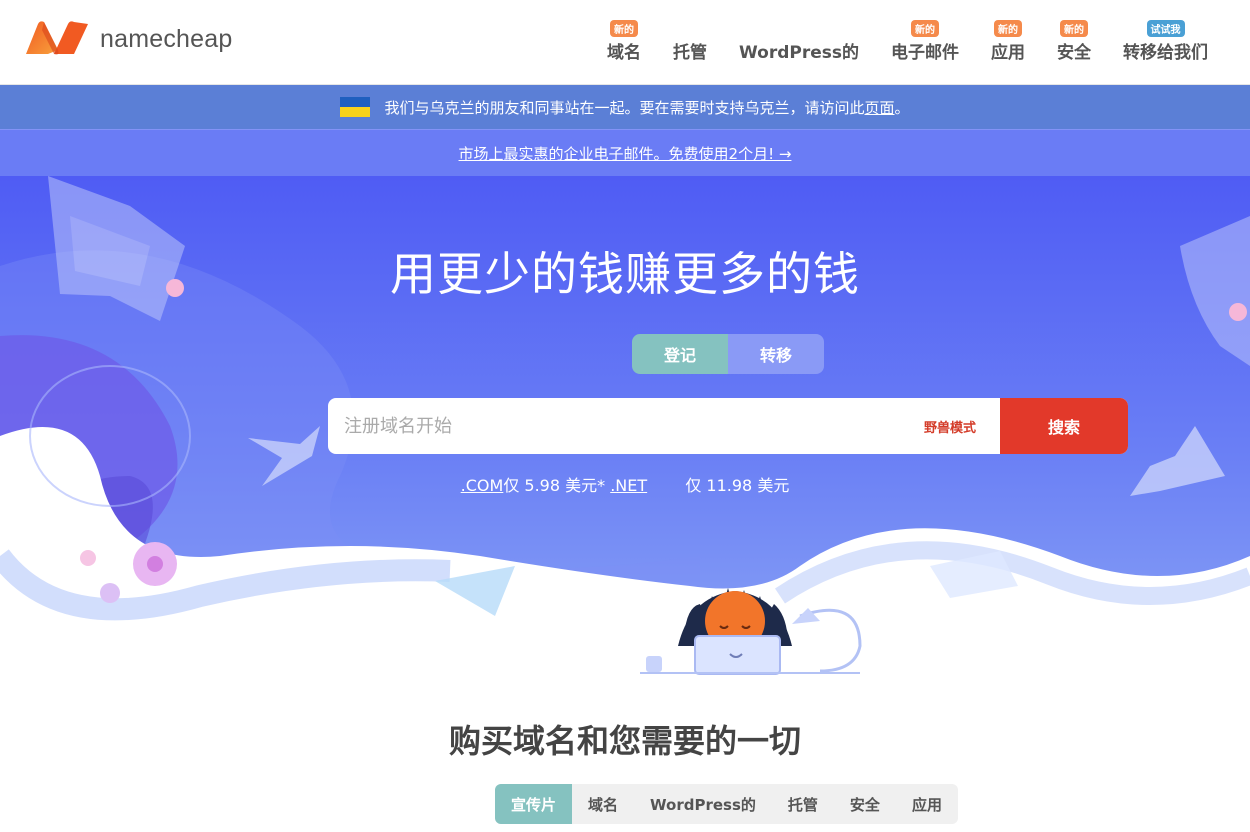 The image size is (1250, 832). What do you see at coordinates (879, 108) in the screenshot?
I see `ukraine-page-link: 页面` at bounding box center [879, 108].